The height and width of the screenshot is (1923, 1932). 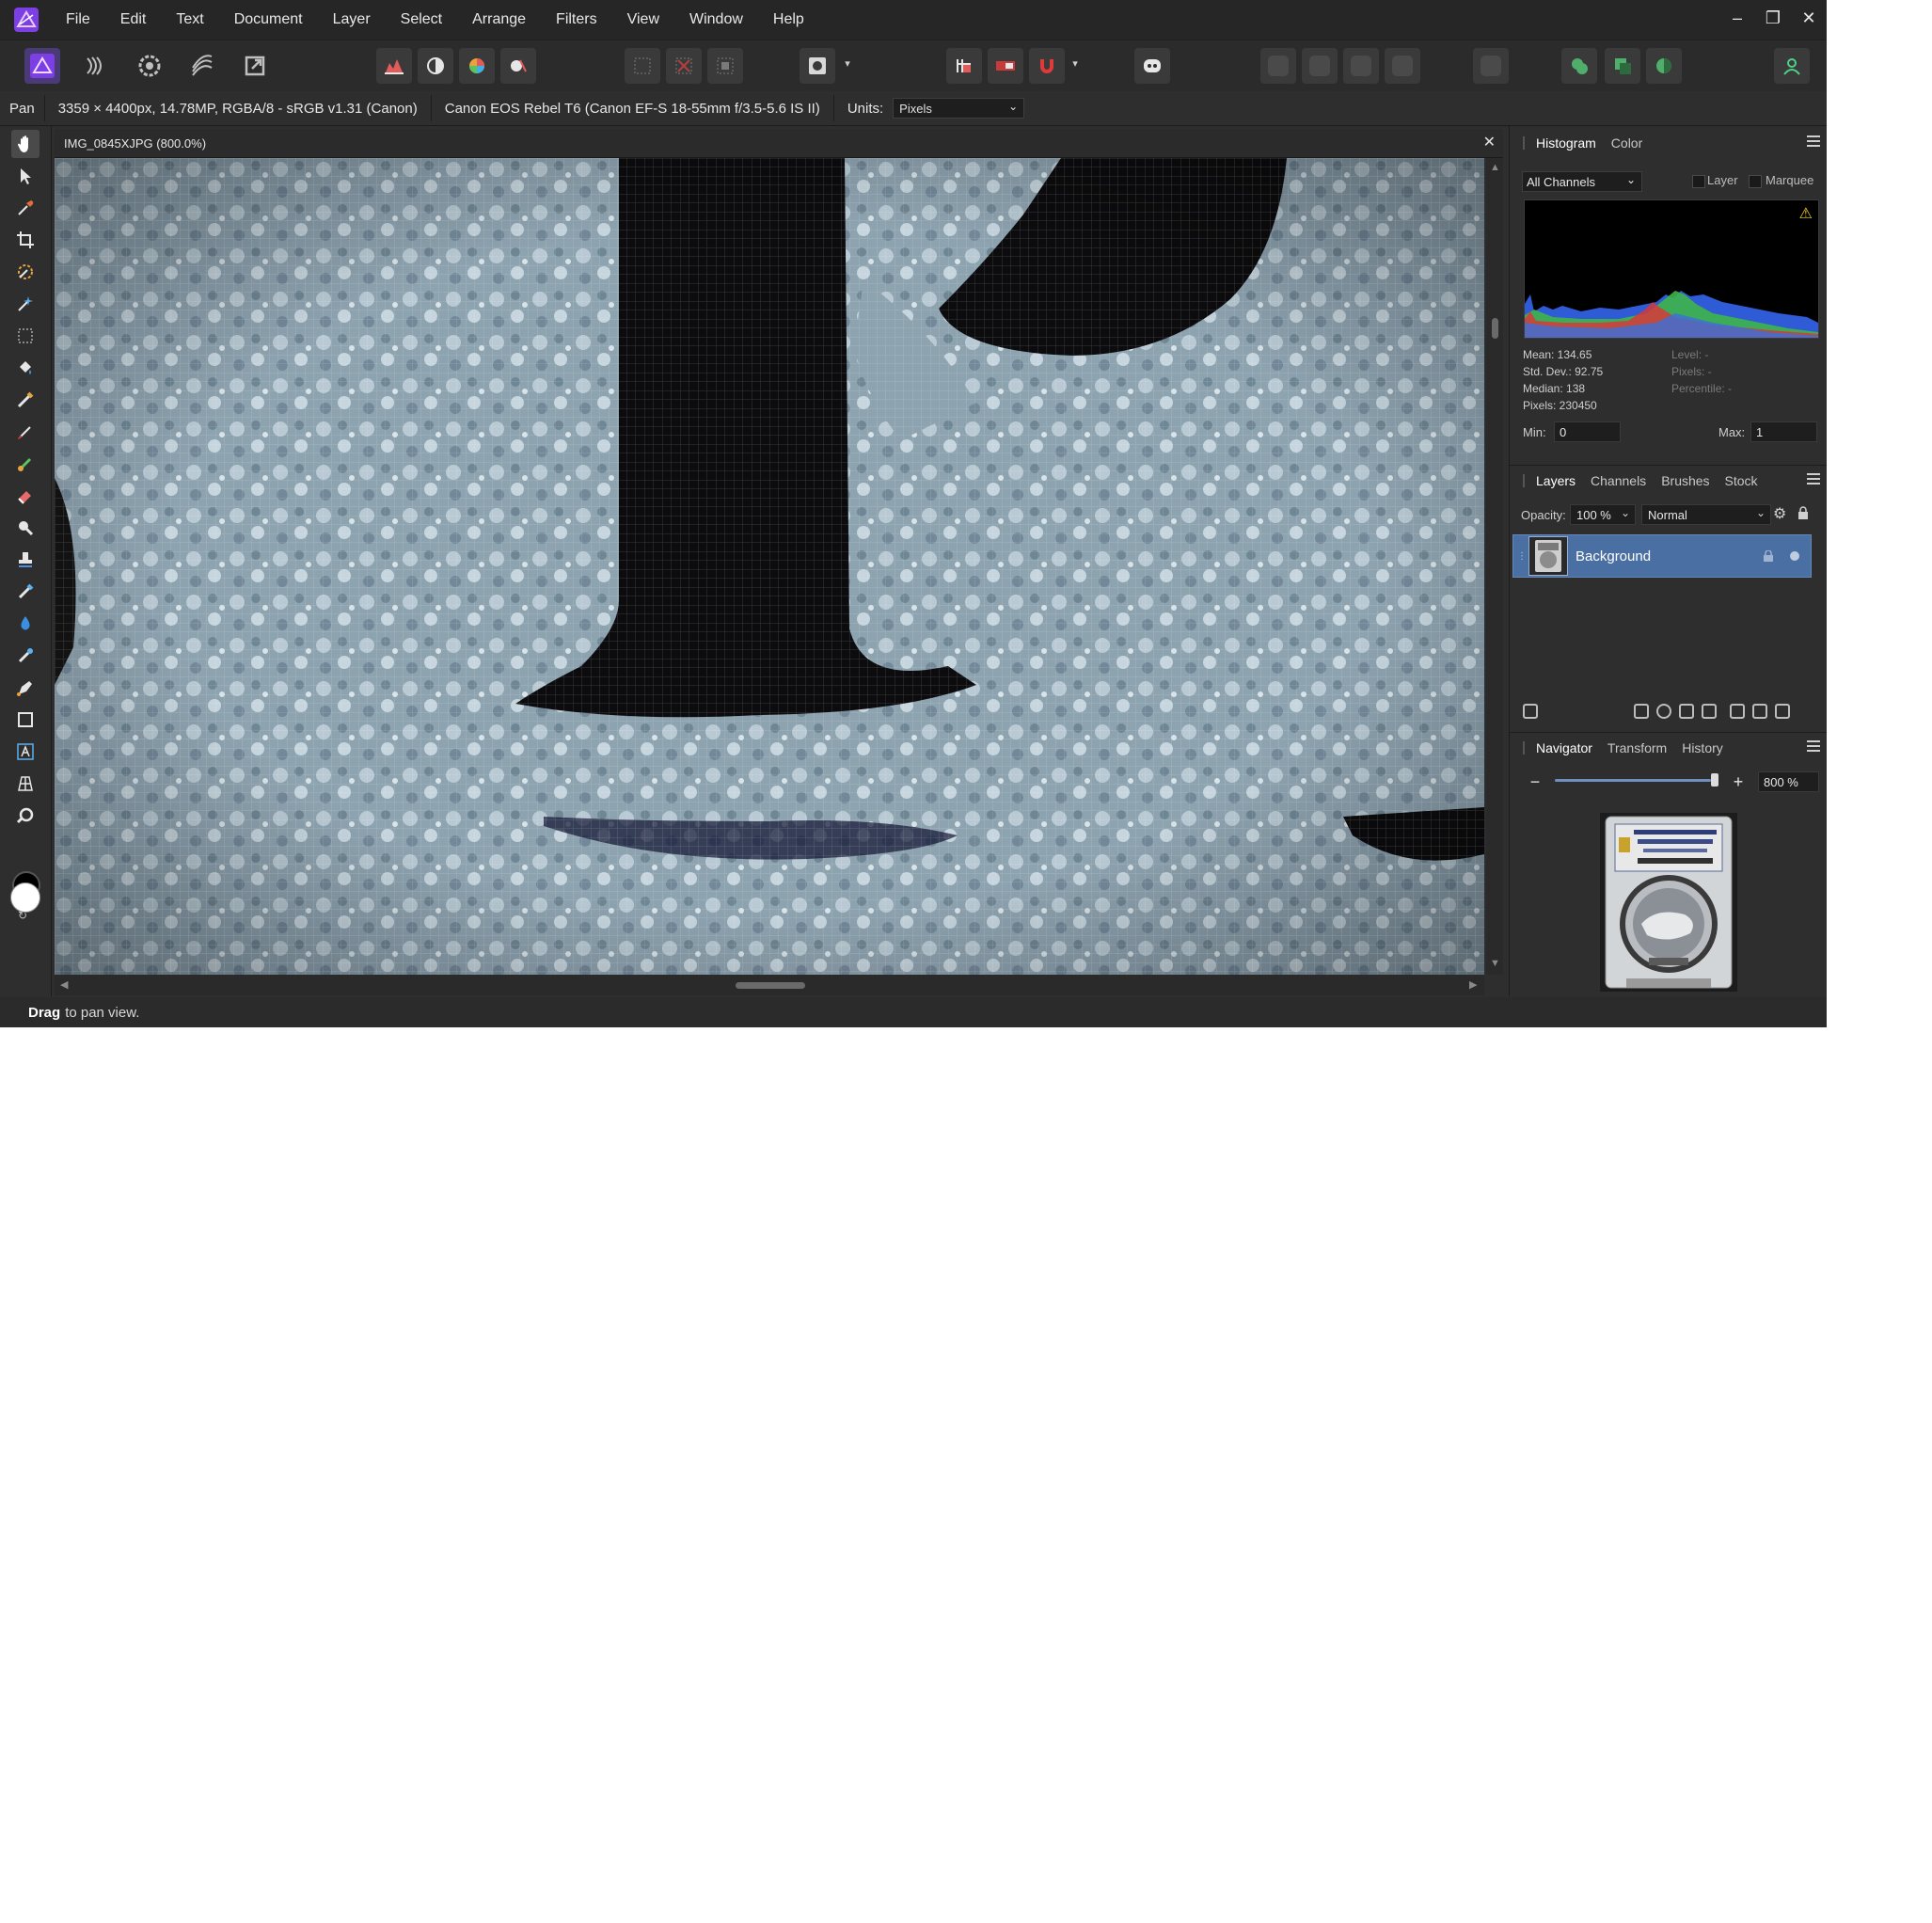 I want to click on zoom-tool-icon, so click(x=25, y=816).